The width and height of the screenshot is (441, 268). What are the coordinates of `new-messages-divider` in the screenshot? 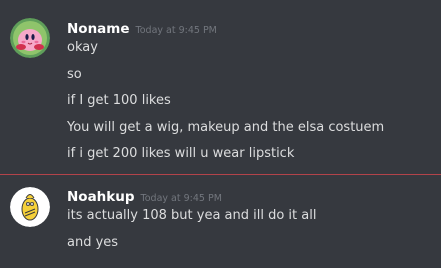 It's located at (220, 174).